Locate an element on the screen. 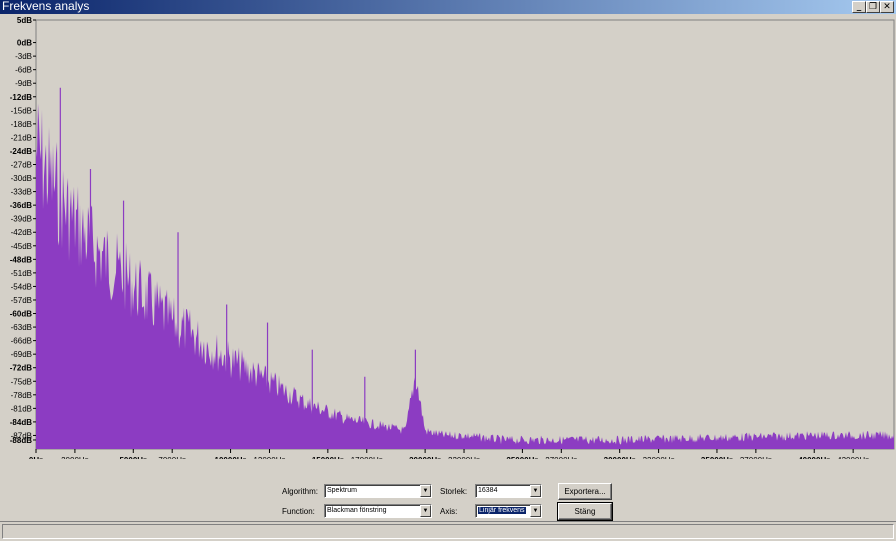 Image resolution: width=896 pixels, height=541 pixels. x-tick-label: 25000Hz is located at coordinates (522, 457).